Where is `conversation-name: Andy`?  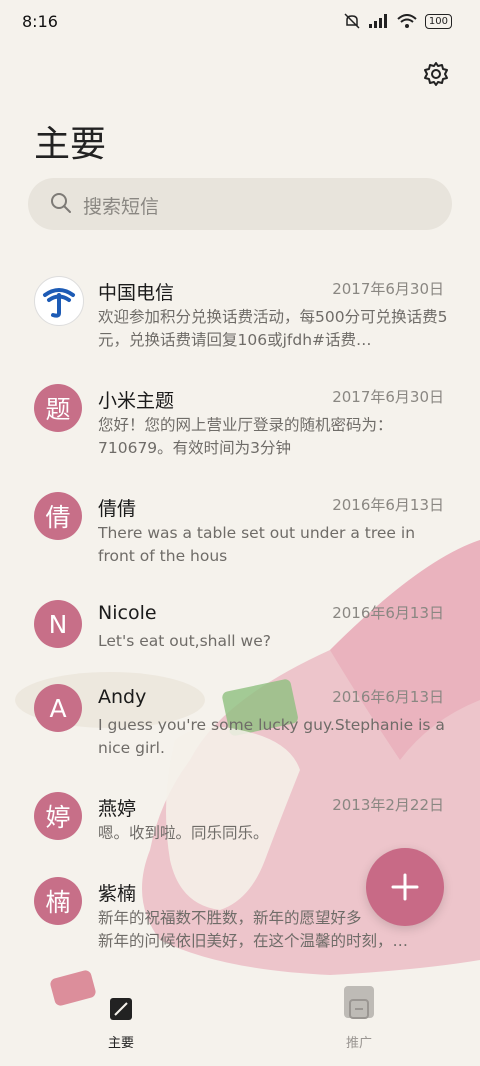
conversation-name: Andy is located at coordinates (122, 697).